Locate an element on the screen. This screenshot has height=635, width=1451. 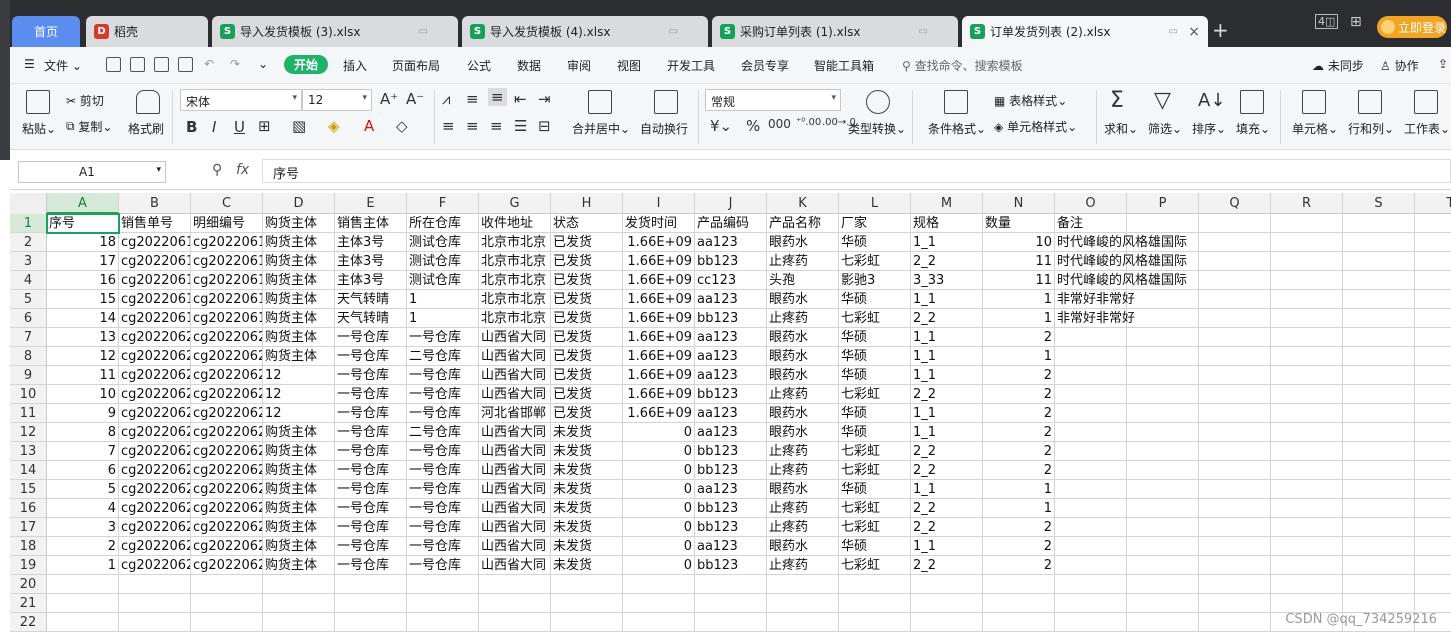
cell-style-button: ◈ 单元格样式 ⌄ is located at coordinates (1035, 126).